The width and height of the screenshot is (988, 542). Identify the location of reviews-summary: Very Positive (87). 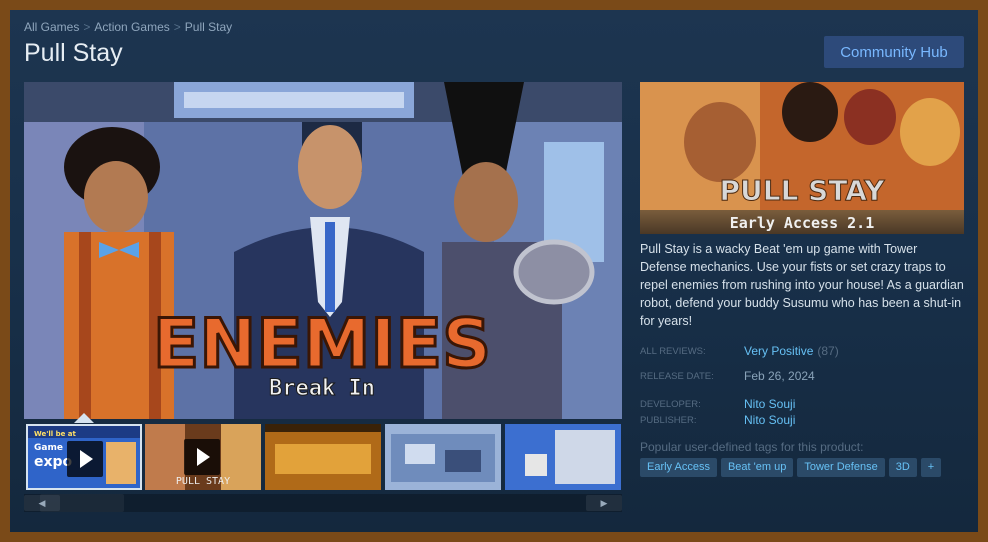
(791, 351).